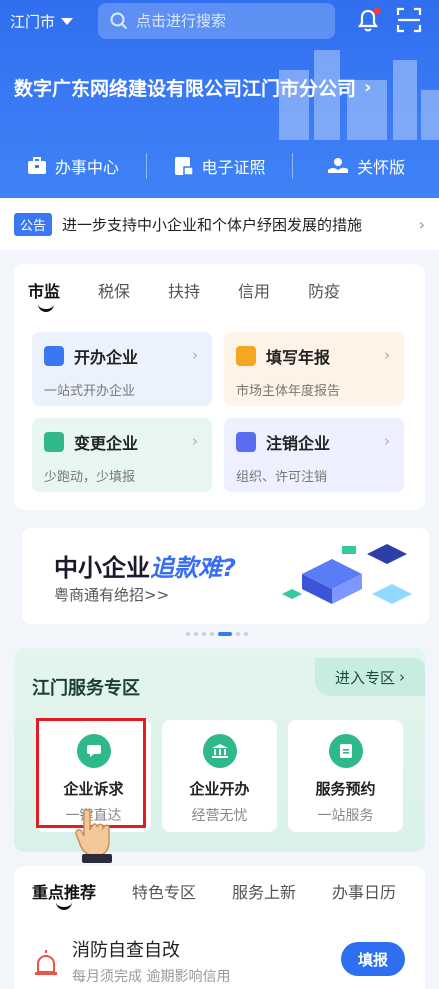 Image resolution: width=439 pixels, height=989 pixels. What do you see at coordinates (246, 442) in the screenshot?
I see `upload-icon` at bounding box center [246, 442].